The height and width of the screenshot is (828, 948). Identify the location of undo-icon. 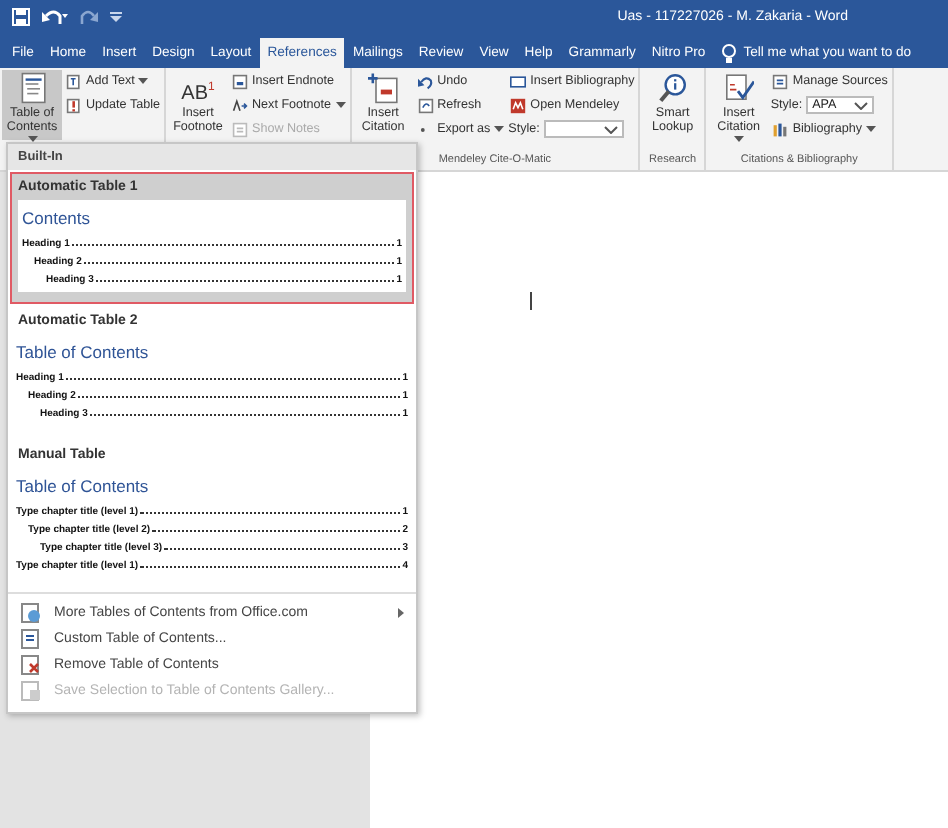
(55, 17).